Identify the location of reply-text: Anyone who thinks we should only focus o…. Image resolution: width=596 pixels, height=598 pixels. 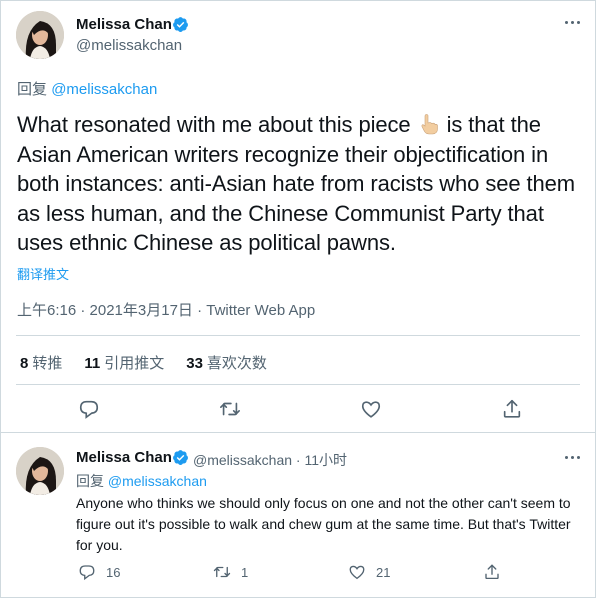
(323, 524).